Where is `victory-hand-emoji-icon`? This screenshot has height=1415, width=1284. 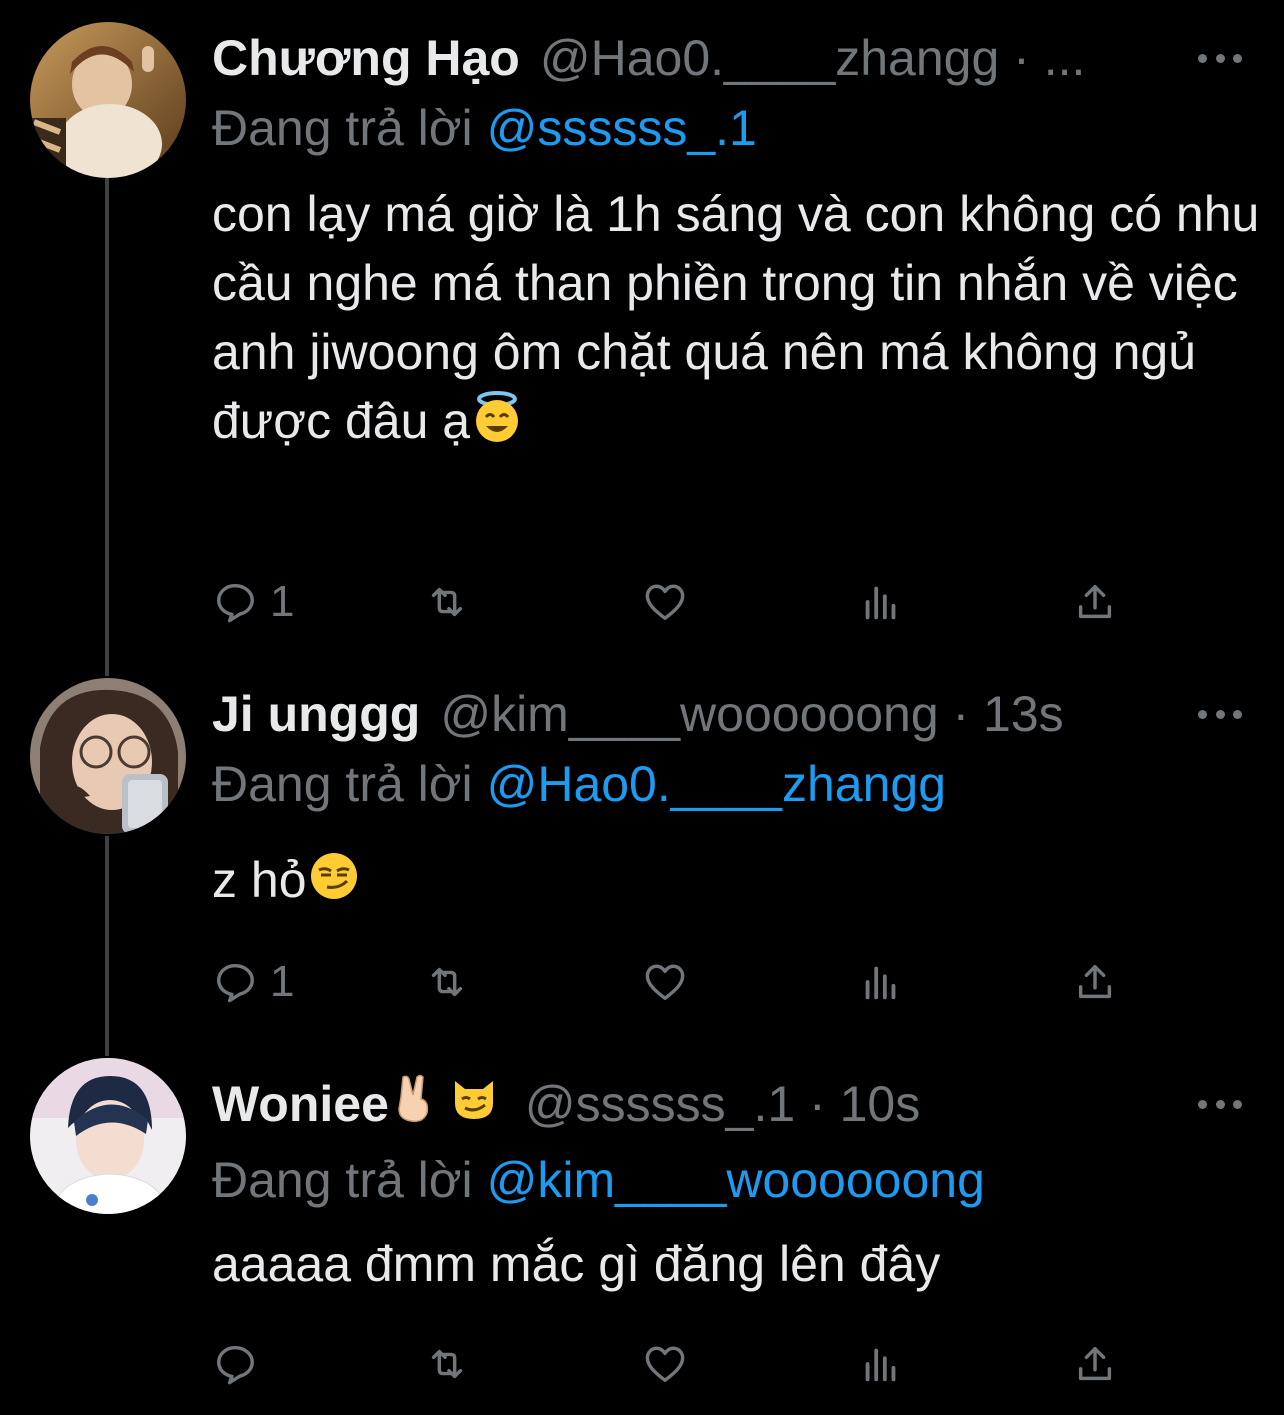
victory-hand-emoji-icon is located at coordinates (414, 1104).